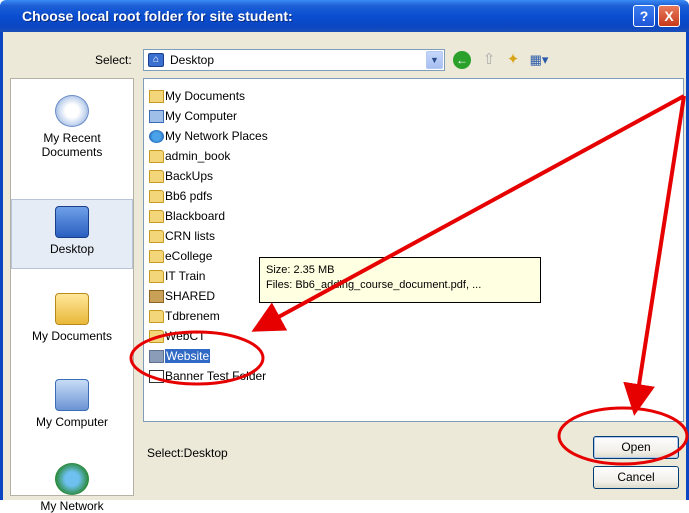 The width and height of the screenshot is (689, 513). Describe the element at coordinates (72, 506) in the screenshot. I see `place-label: My Network` at that location.